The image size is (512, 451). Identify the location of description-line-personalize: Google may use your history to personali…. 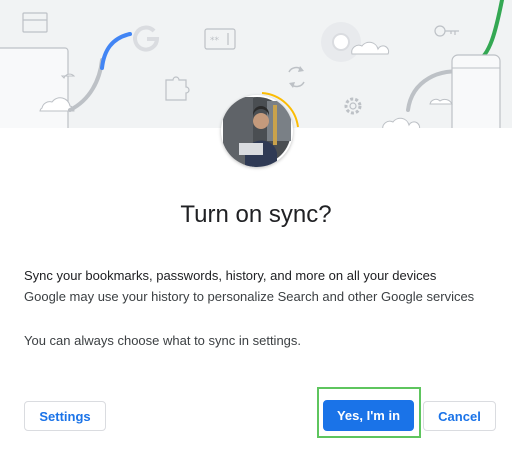
(249, 296).